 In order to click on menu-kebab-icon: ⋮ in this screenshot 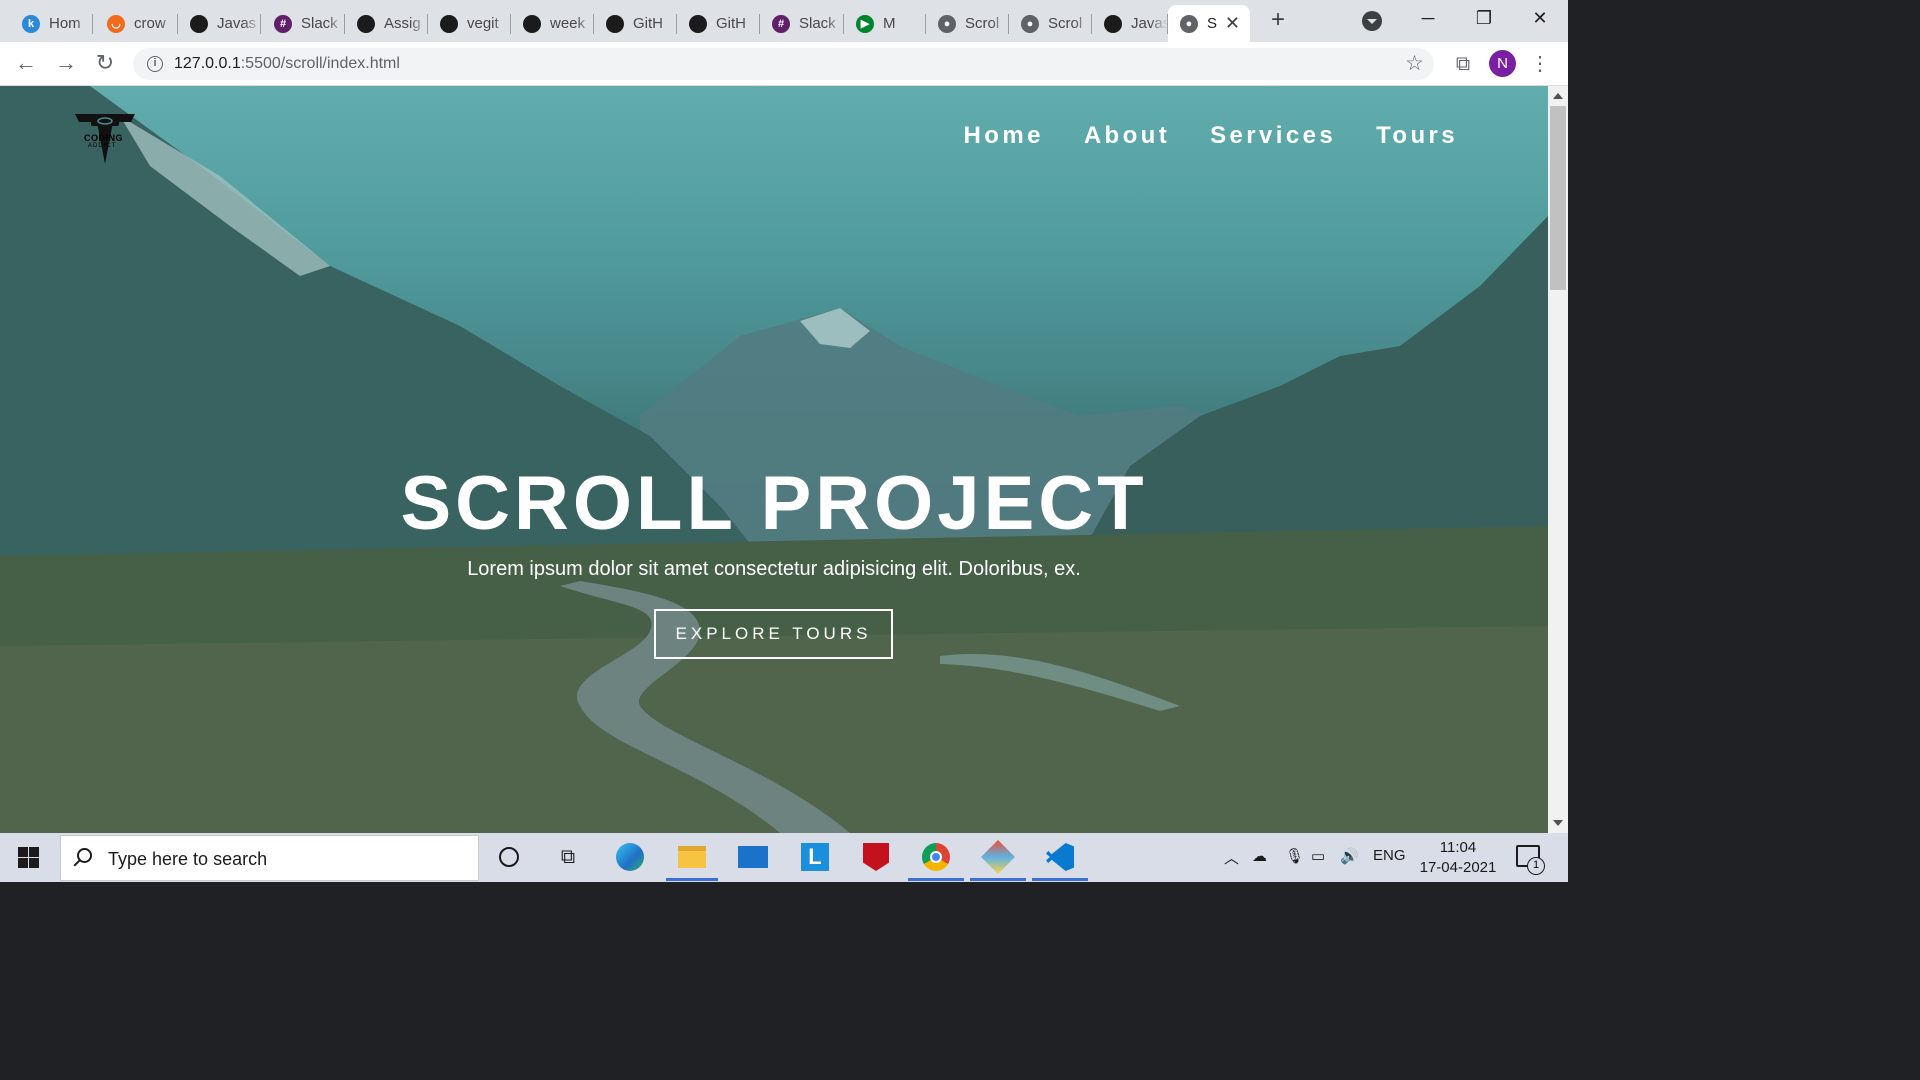, I will do `click(1540, 63)`.